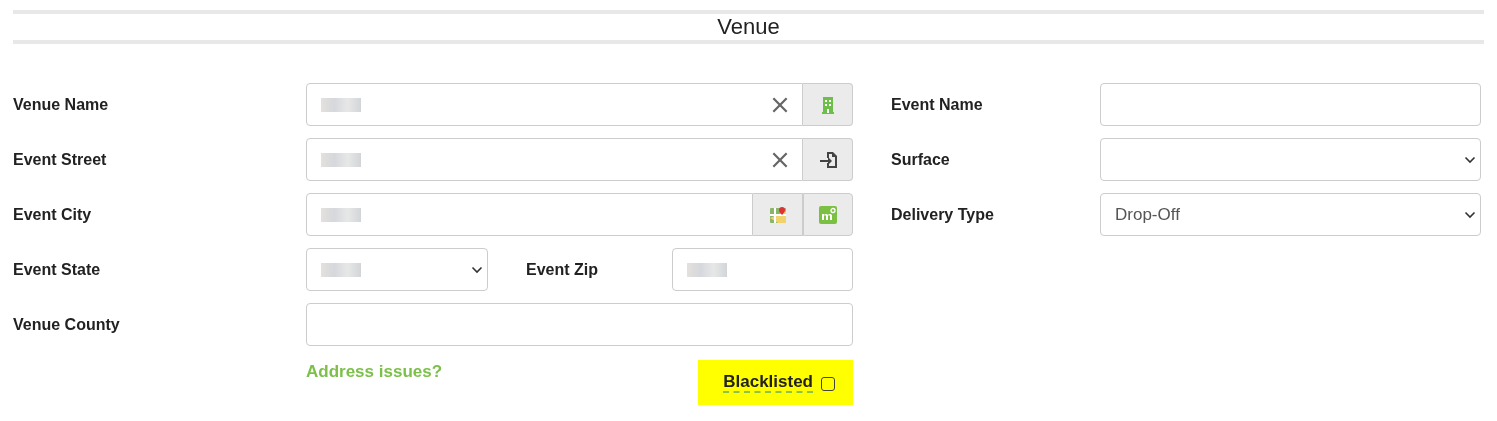  Describe the element at coordinates (768, 382) in the screenshot. I see `blacklisted-label: Blacklisted` at that location.